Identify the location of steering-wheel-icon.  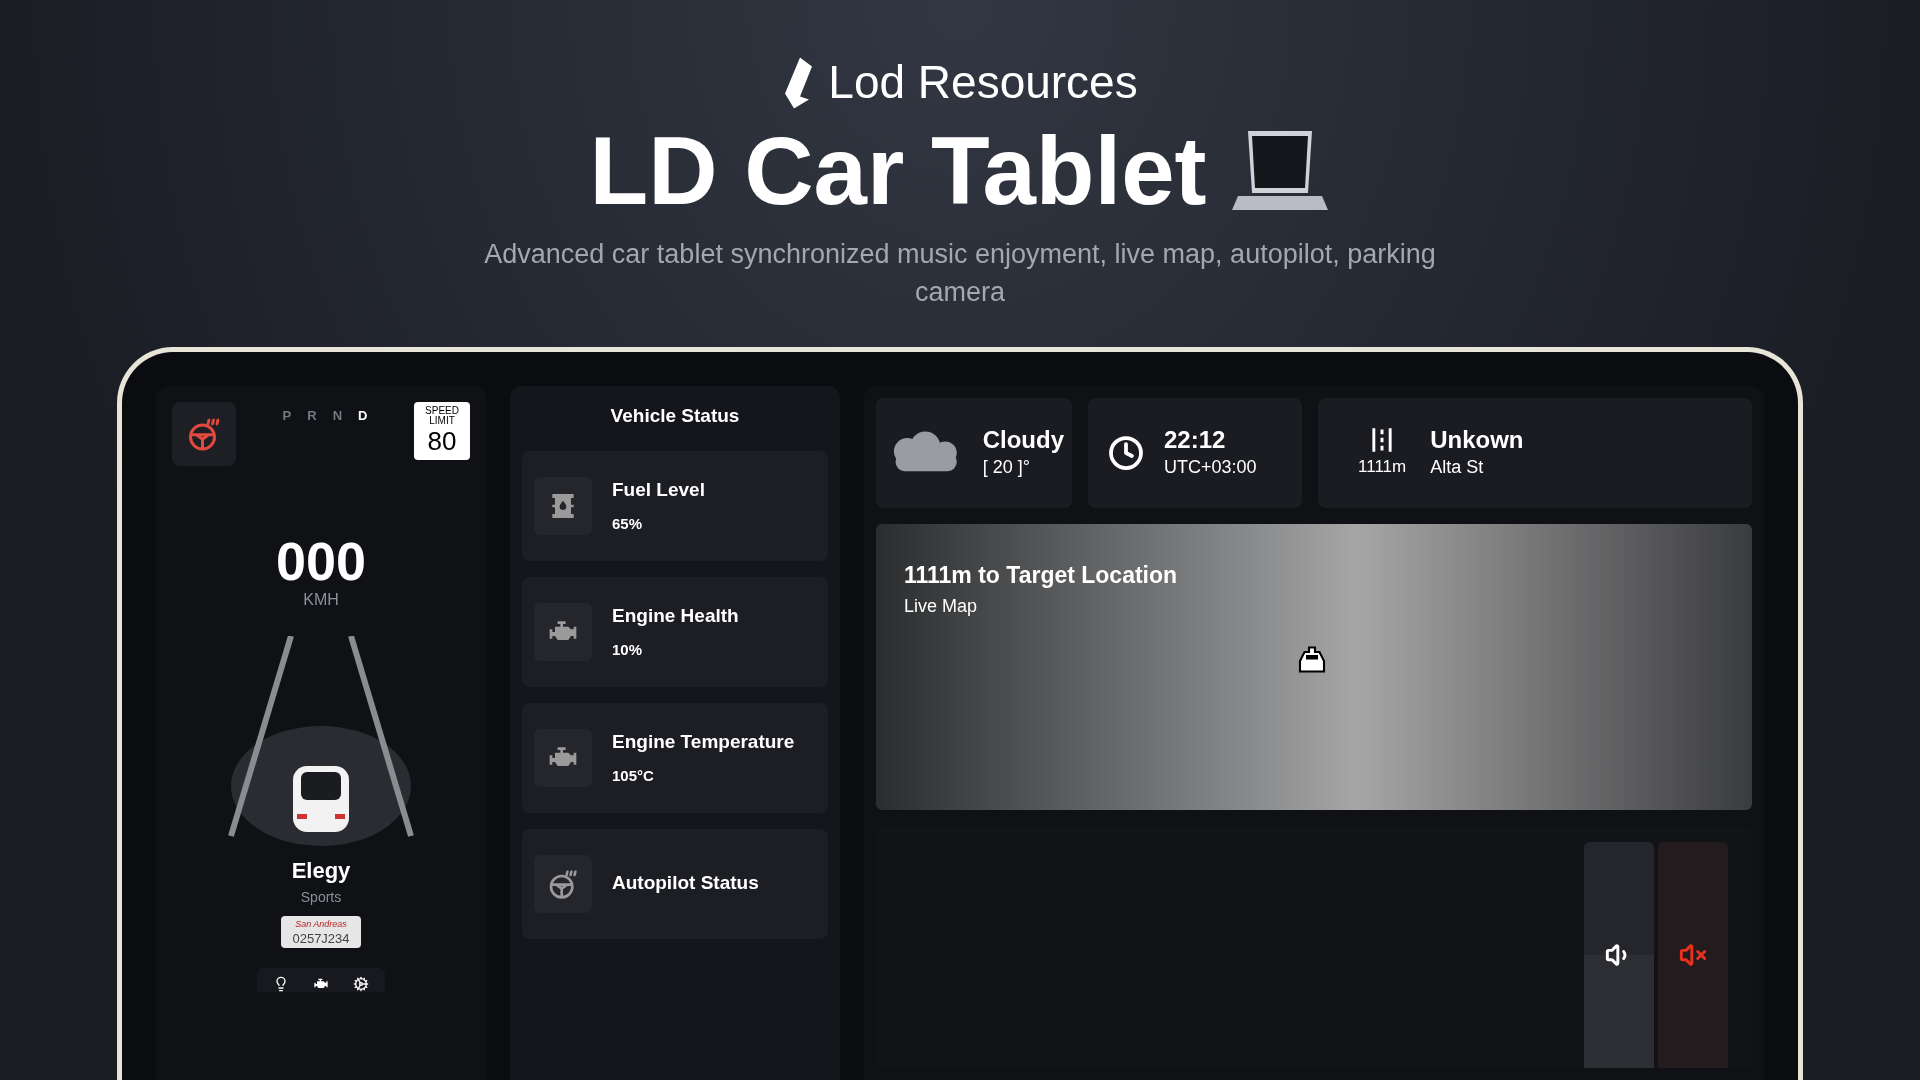
(563, 883).